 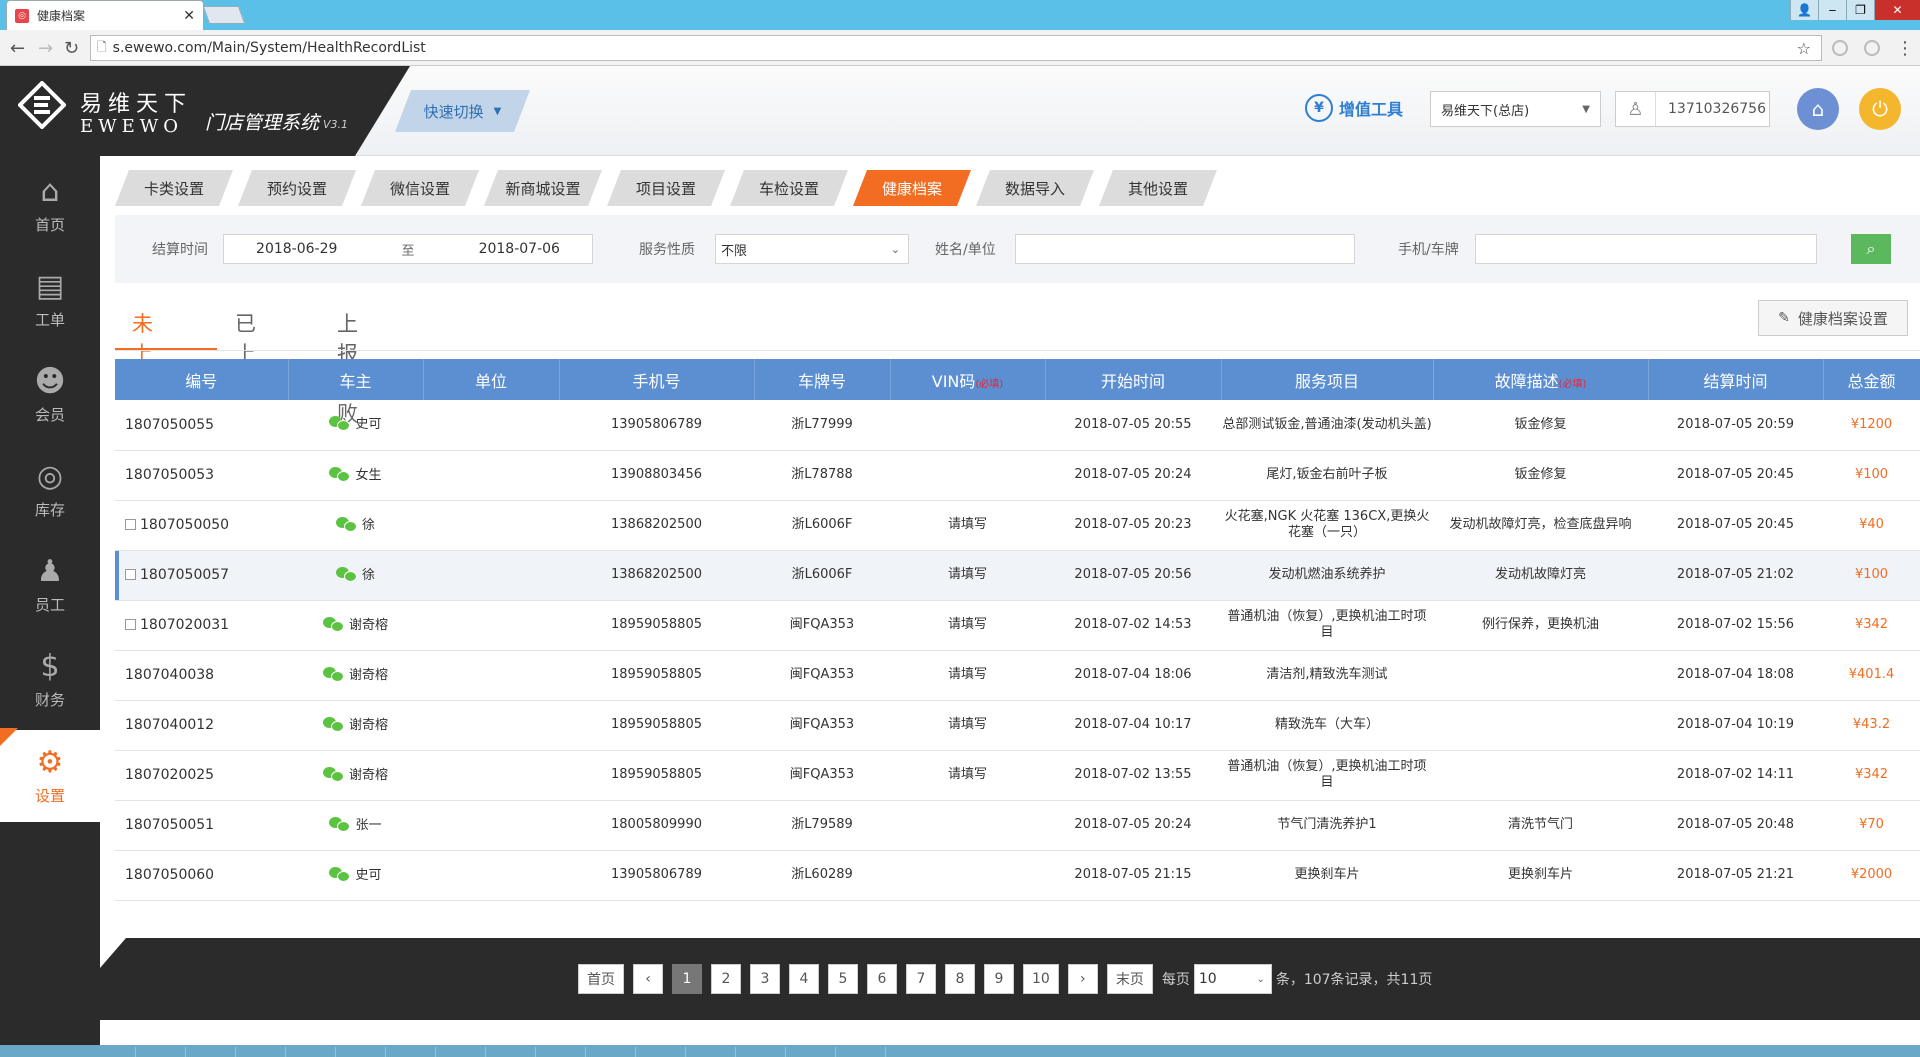 I want to click on home-button: ⌂, so click(x=1818, y=109).